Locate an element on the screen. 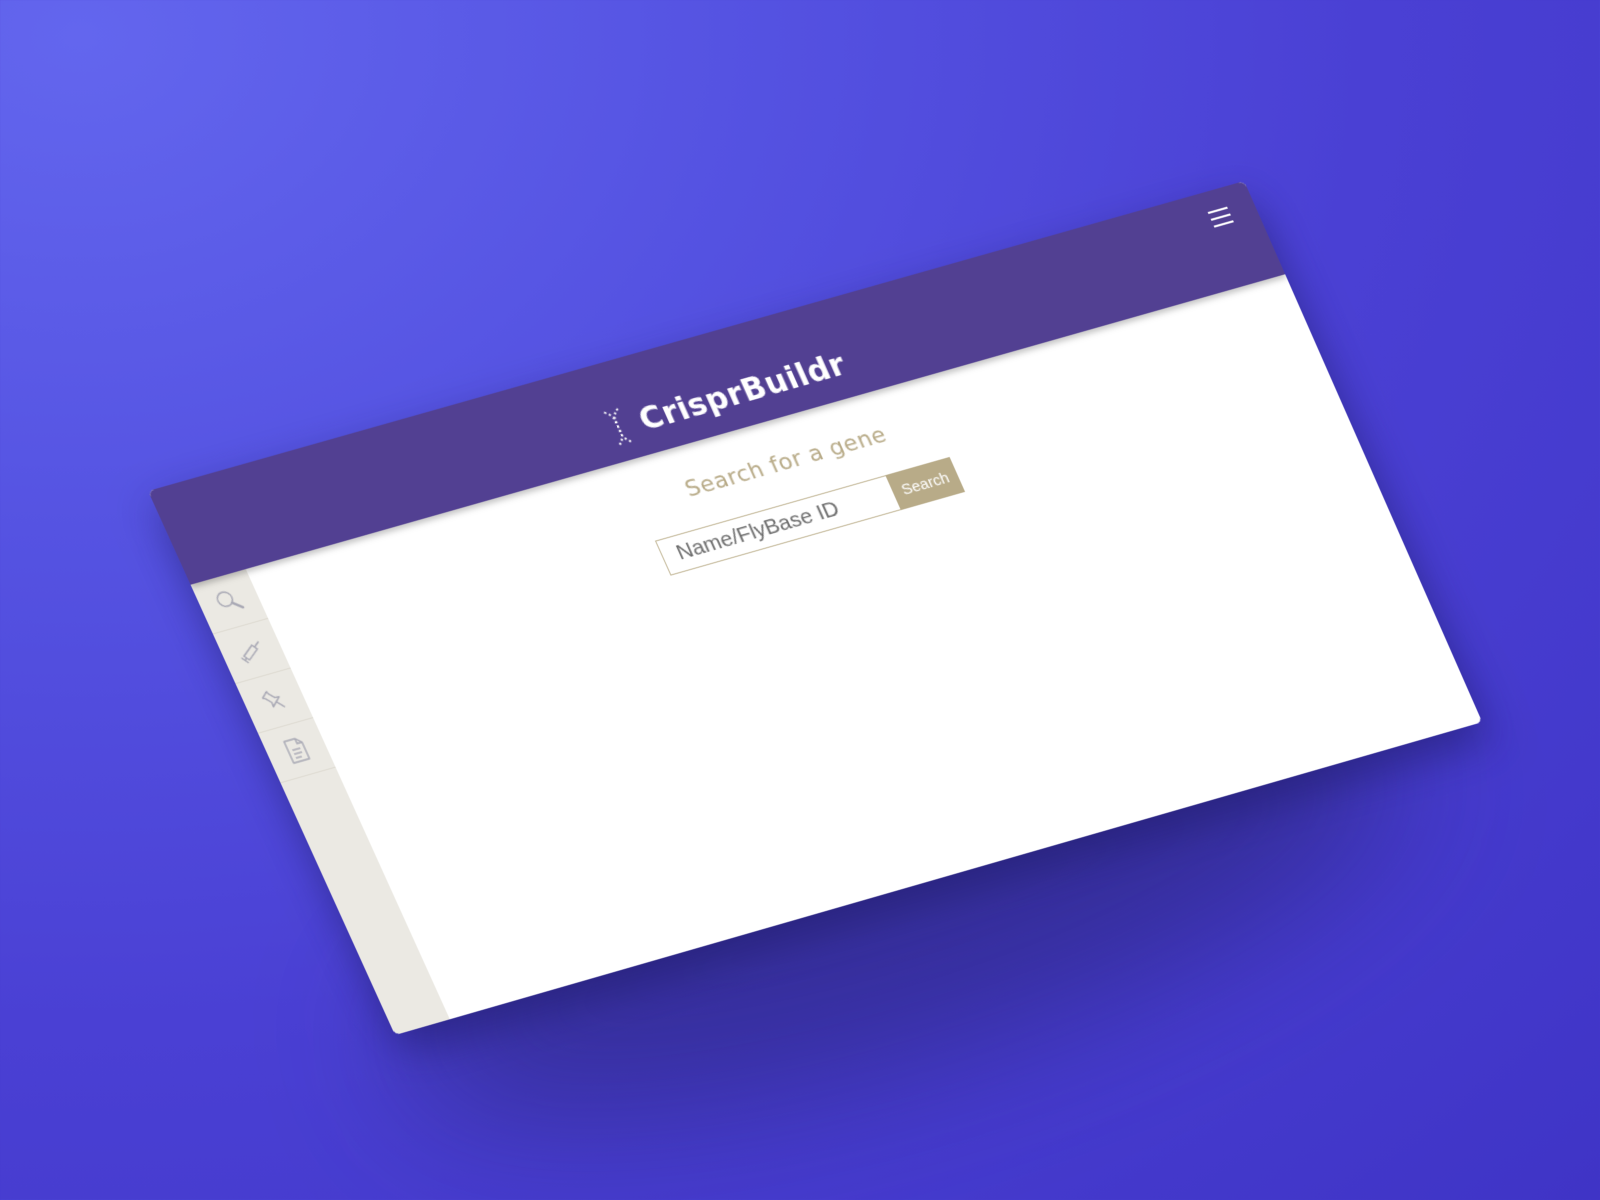  pin-icon is located at coordinates (274, 700).